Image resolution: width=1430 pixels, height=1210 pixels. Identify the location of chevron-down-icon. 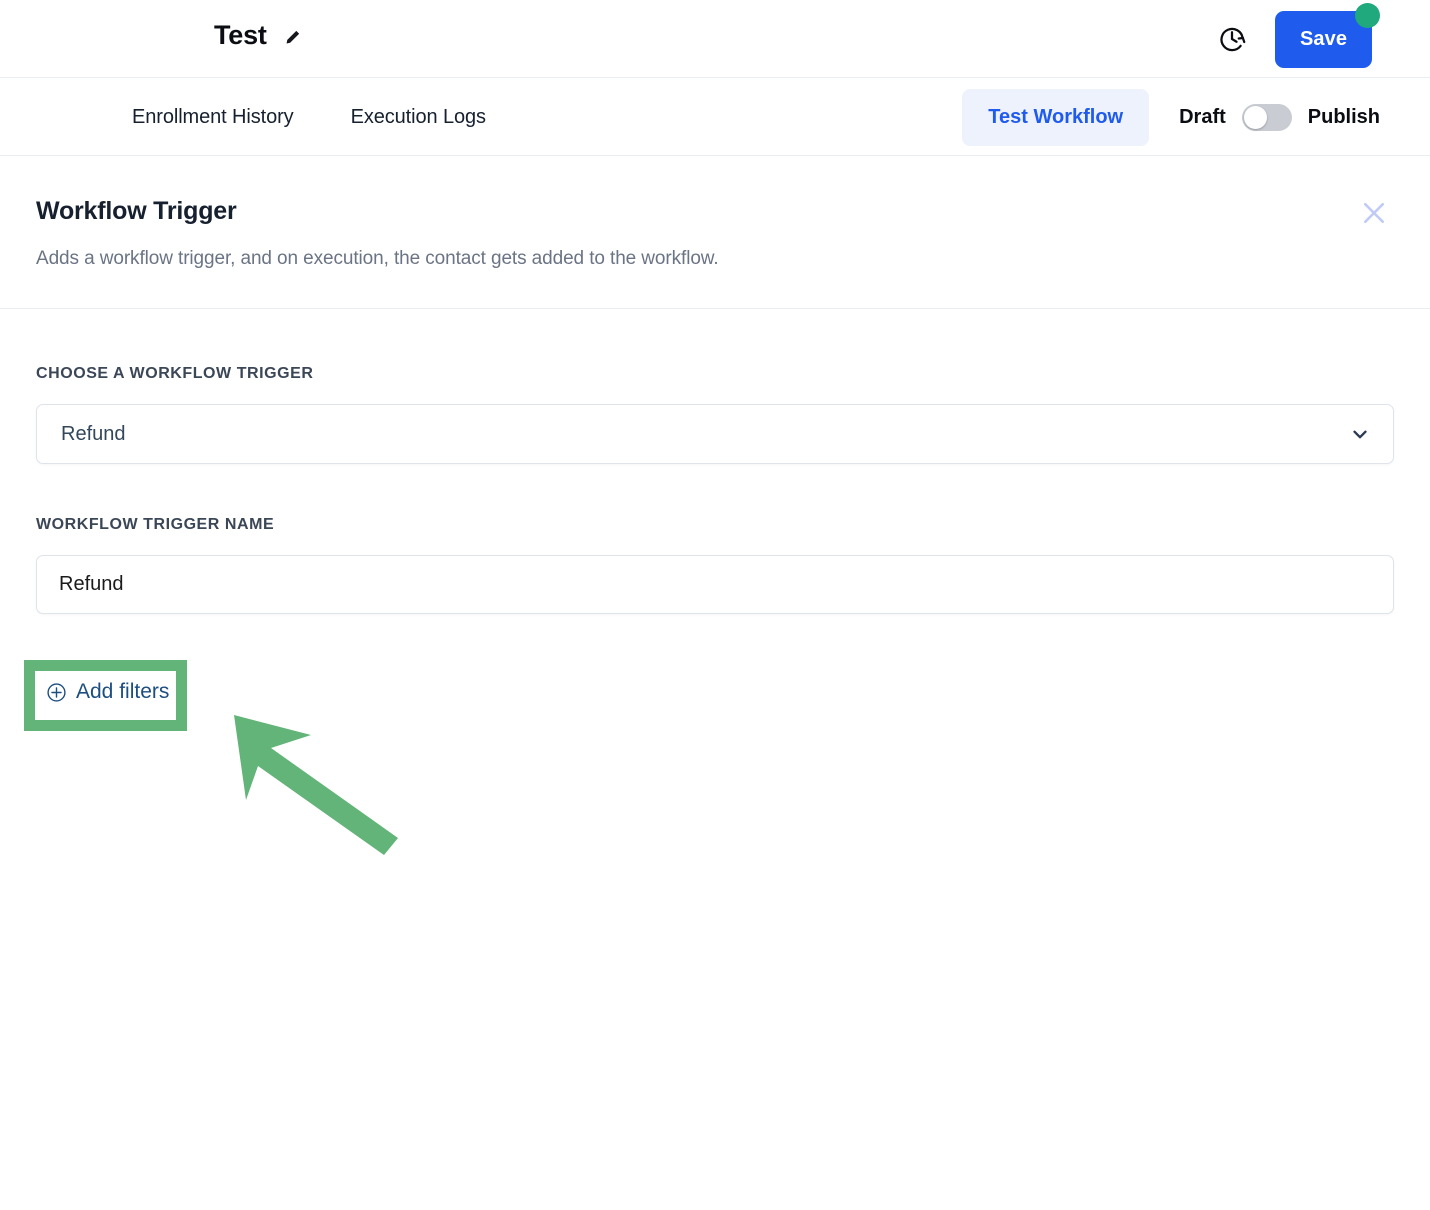
(1360, 434).